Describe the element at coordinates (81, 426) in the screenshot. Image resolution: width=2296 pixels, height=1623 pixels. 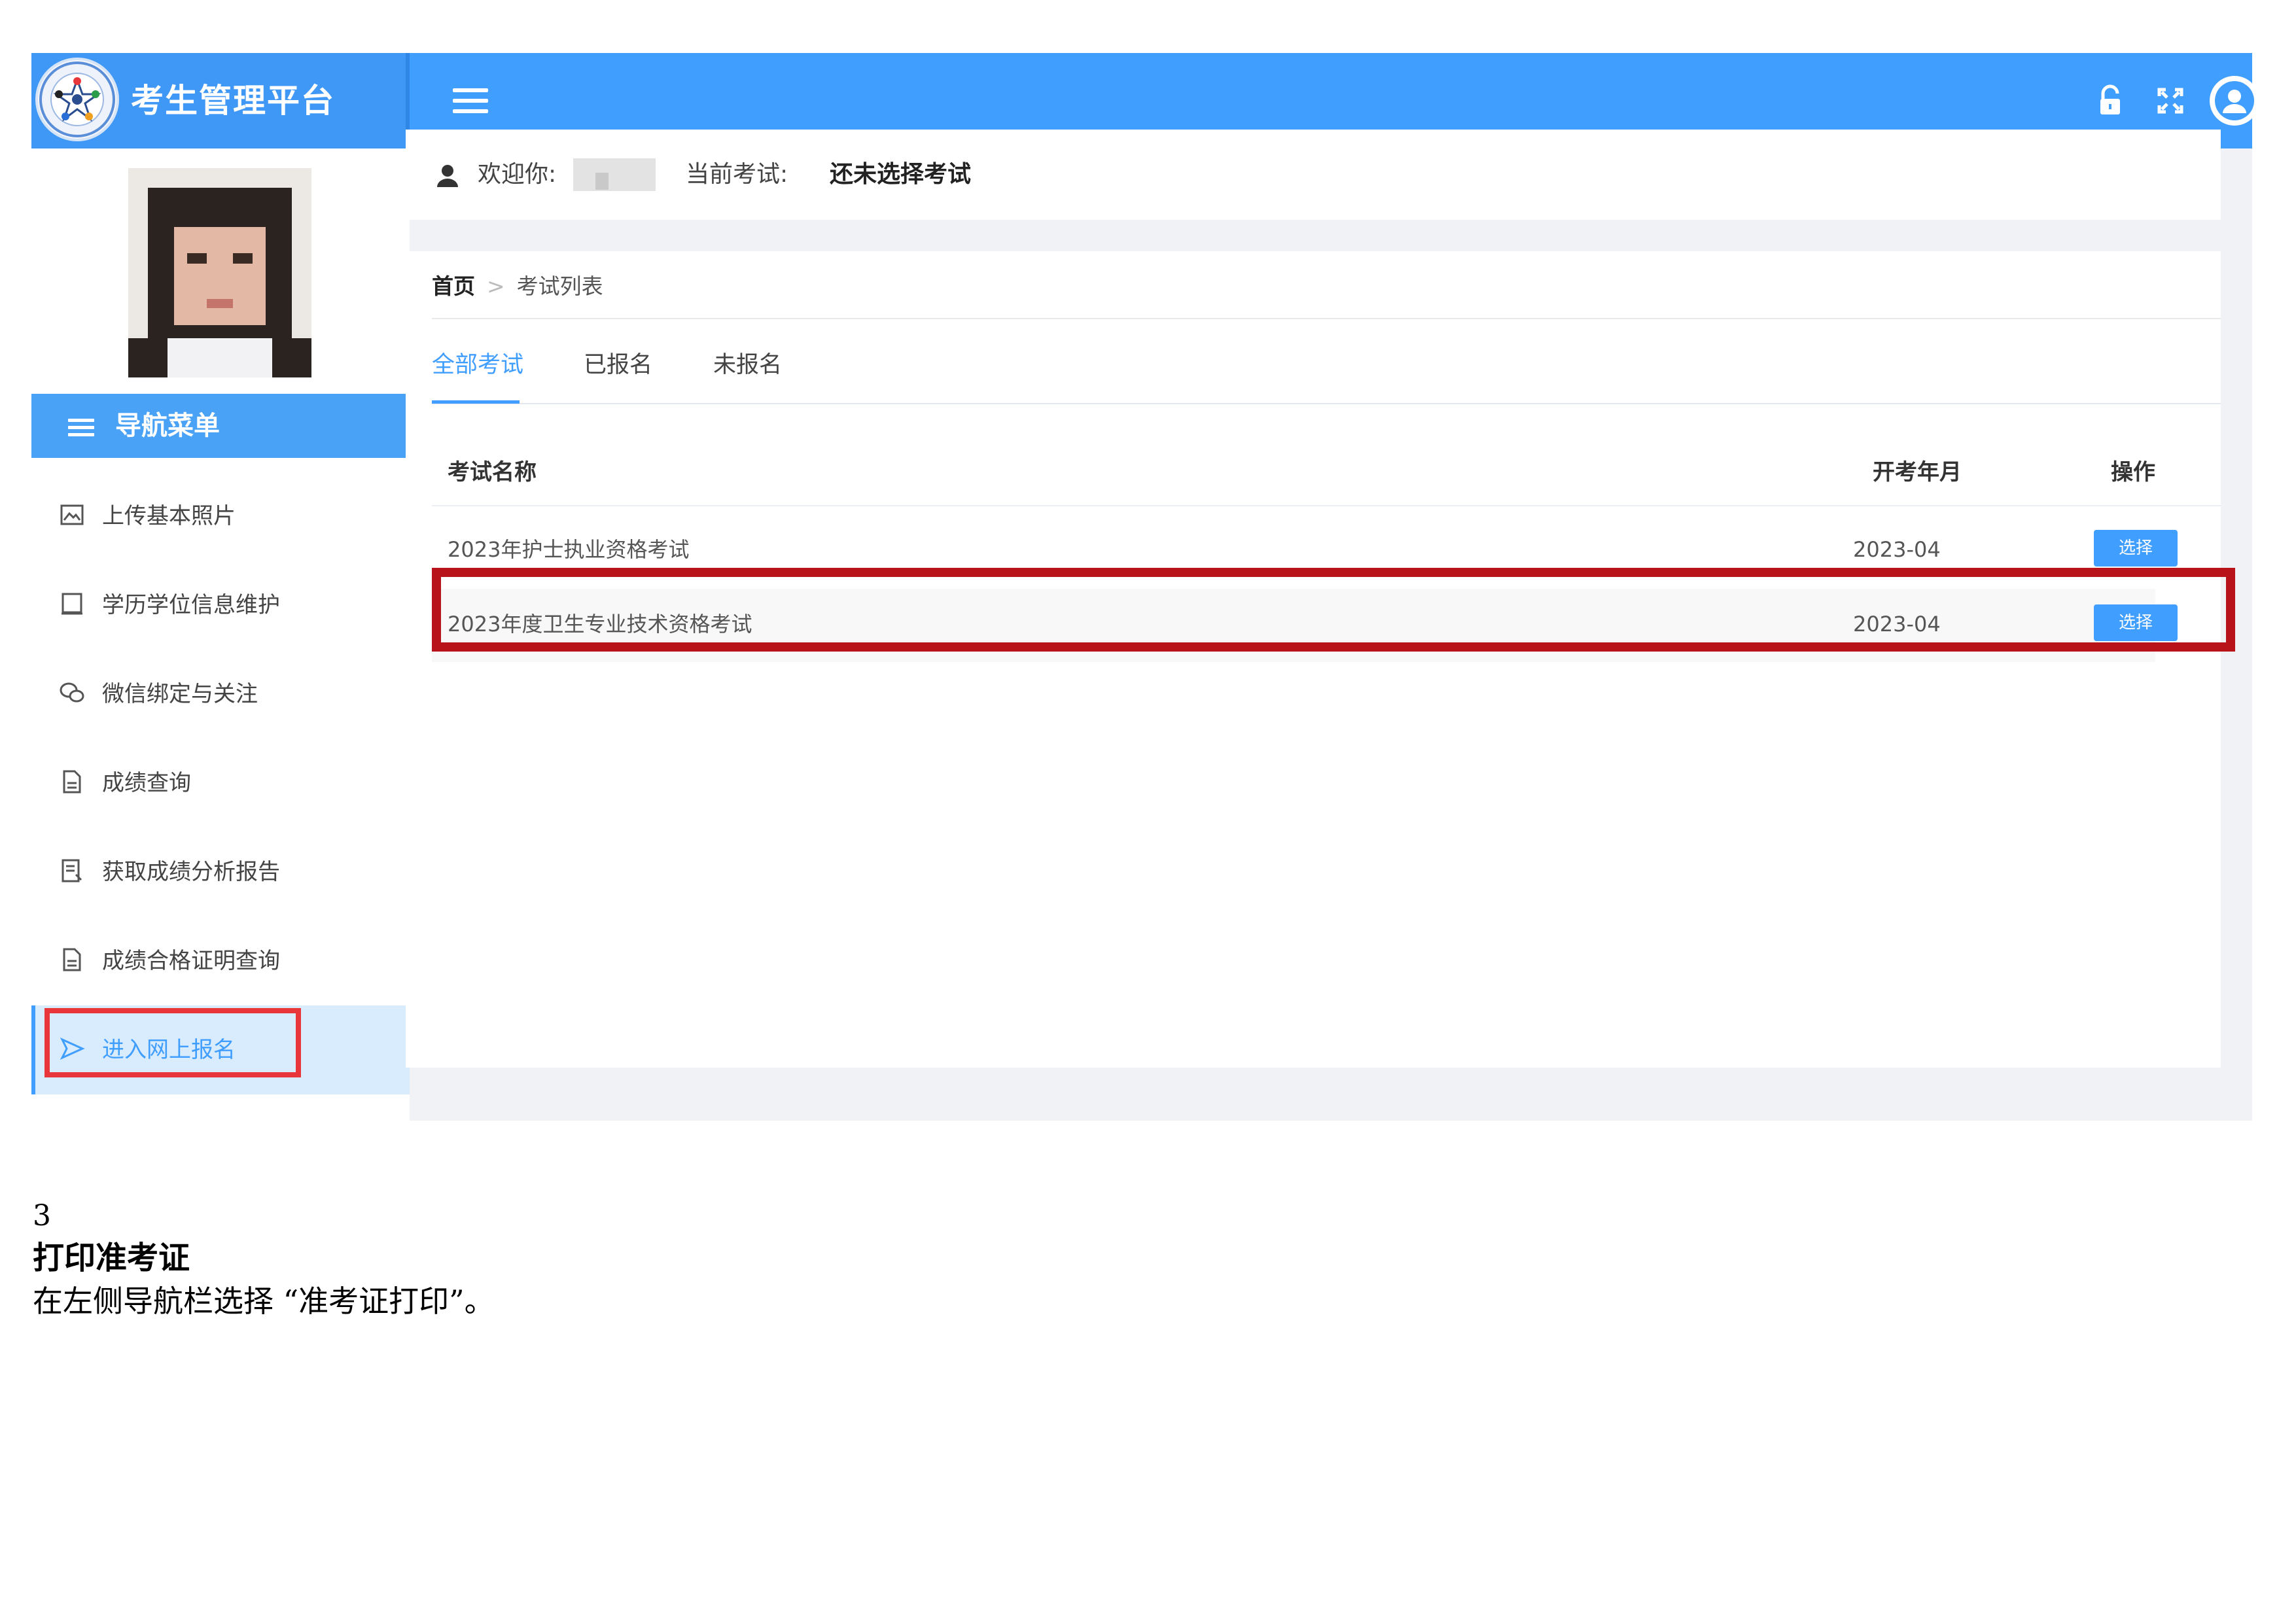
I see `list-icon` at that location.